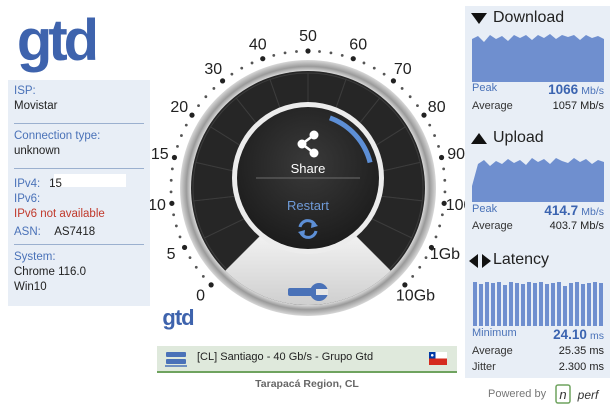 The height and width of the screenshot is (412, 615). What do you see at coordinates (415, 295) in the screenshot?
I see `gauge-tick-label: 10Gb` at bounding box center [415, 295].